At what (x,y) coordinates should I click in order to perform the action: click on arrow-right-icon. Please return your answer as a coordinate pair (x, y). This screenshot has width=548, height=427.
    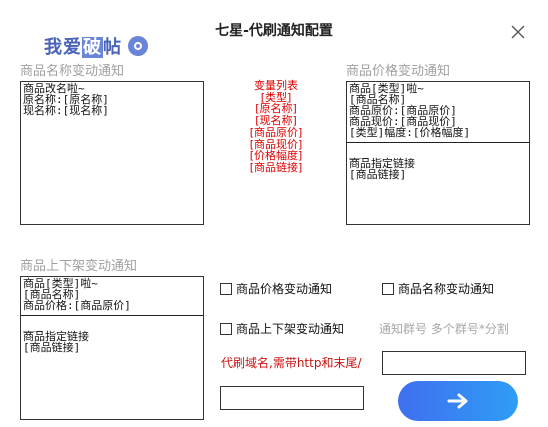
    Looking at the image, I should click on (457, 401).